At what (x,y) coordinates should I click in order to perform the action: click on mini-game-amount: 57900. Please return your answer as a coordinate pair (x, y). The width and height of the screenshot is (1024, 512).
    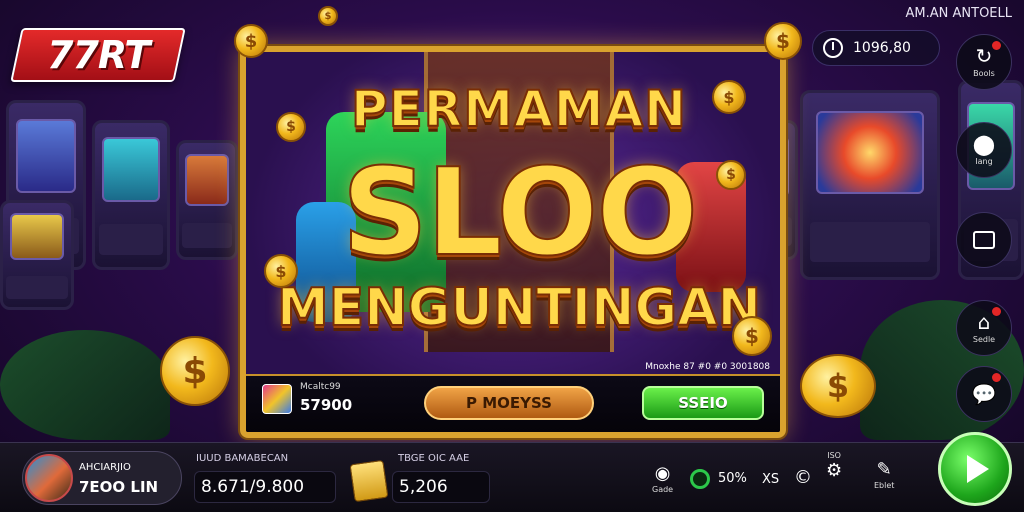
    Looking at the image, I should click on (326, 405).